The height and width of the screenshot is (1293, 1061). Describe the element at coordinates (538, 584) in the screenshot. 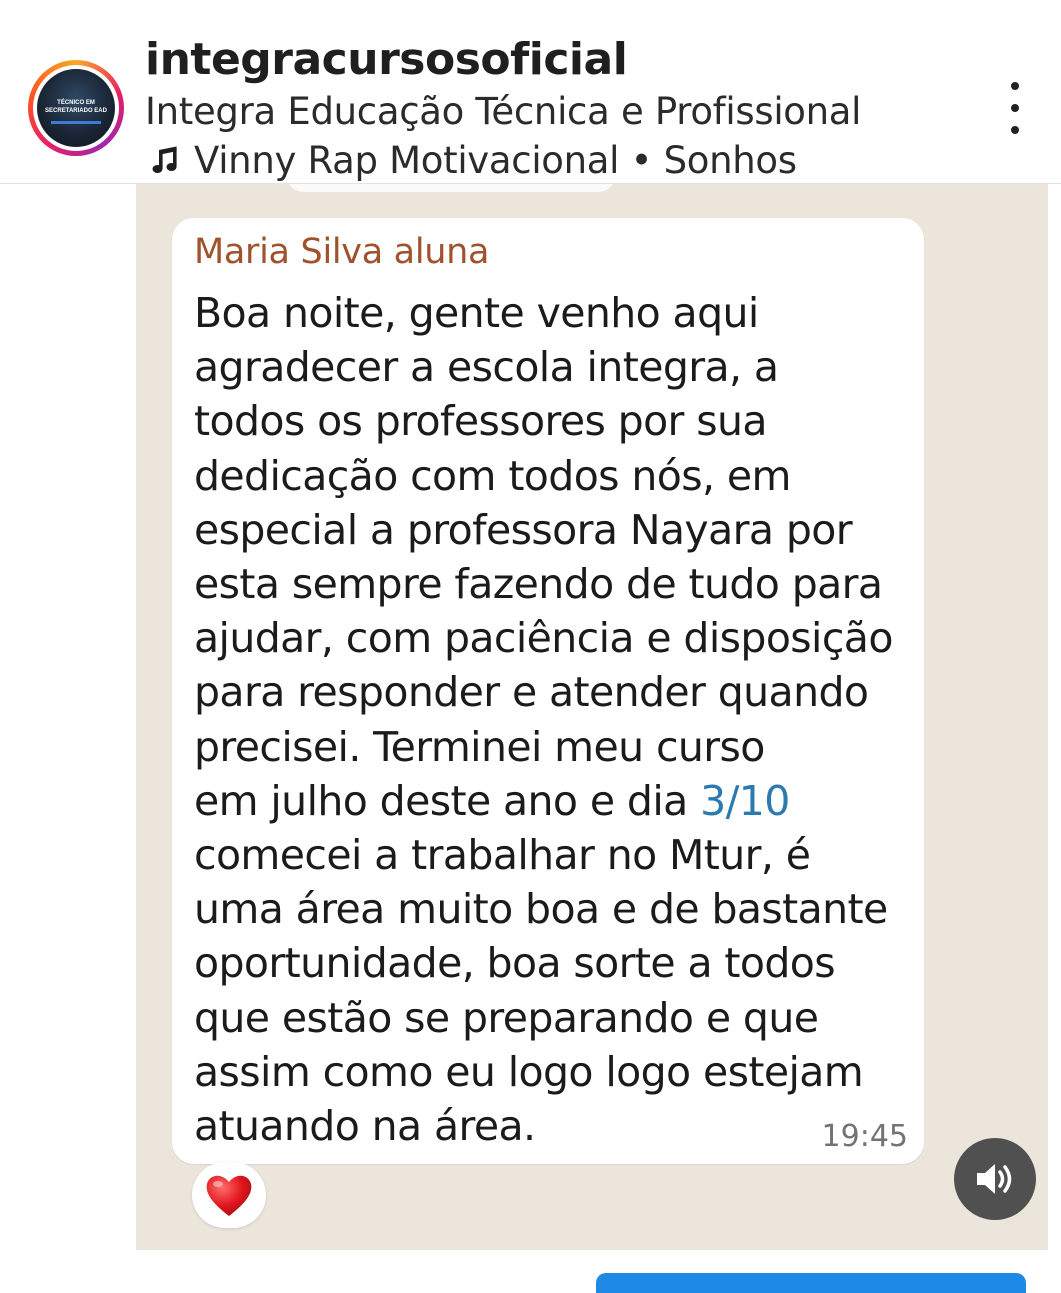

I see `message-line: esta sempre fazendo de tudo para` at that location.